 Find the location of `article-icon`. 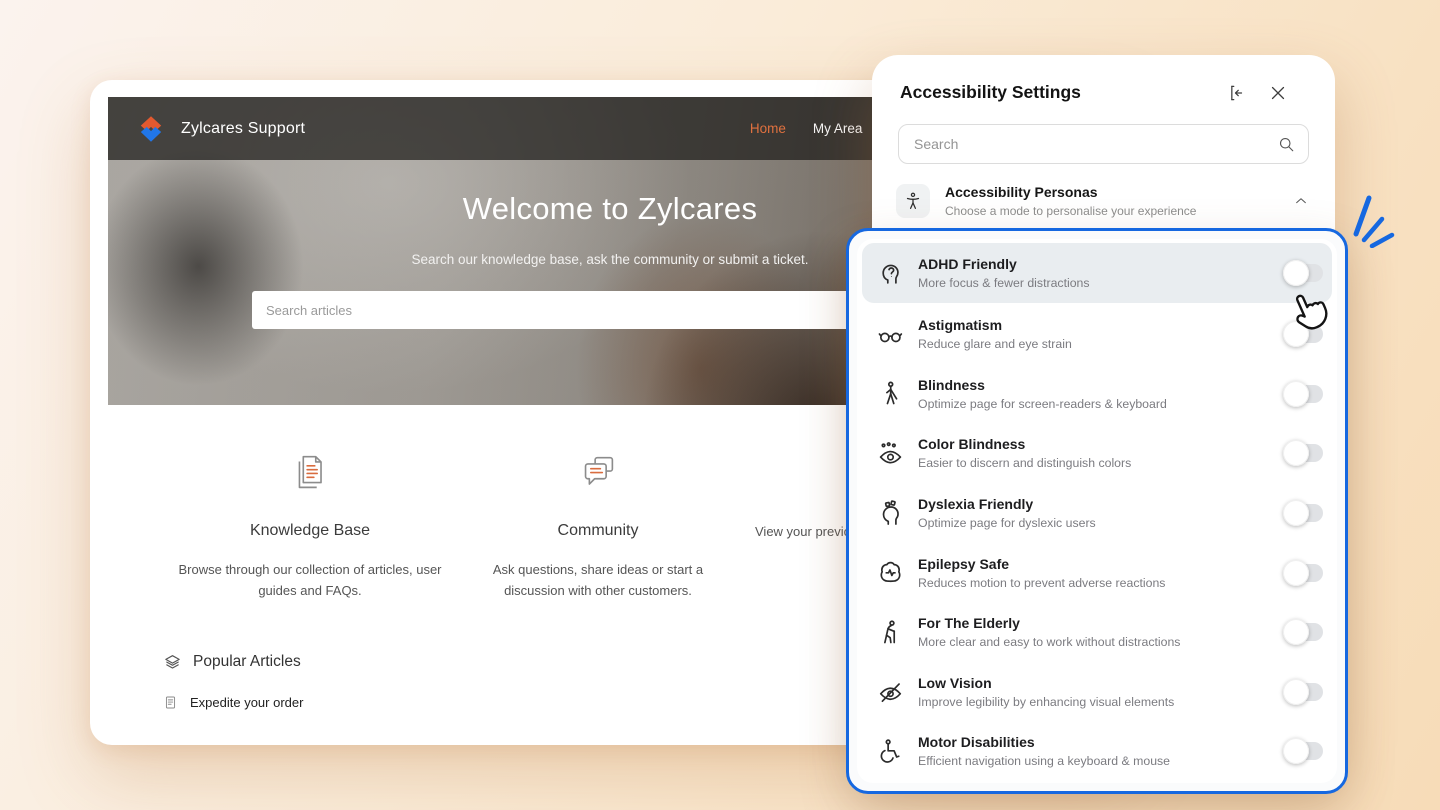

article-icon is located at coordinates (170, 702).